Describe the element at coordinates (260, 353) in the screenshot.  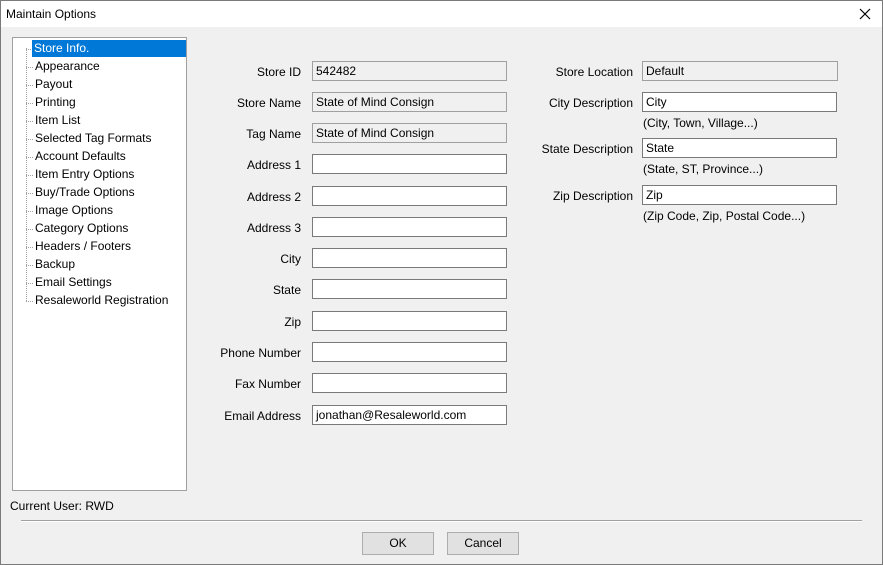
I see `phone-label: Phone Number` at that location.